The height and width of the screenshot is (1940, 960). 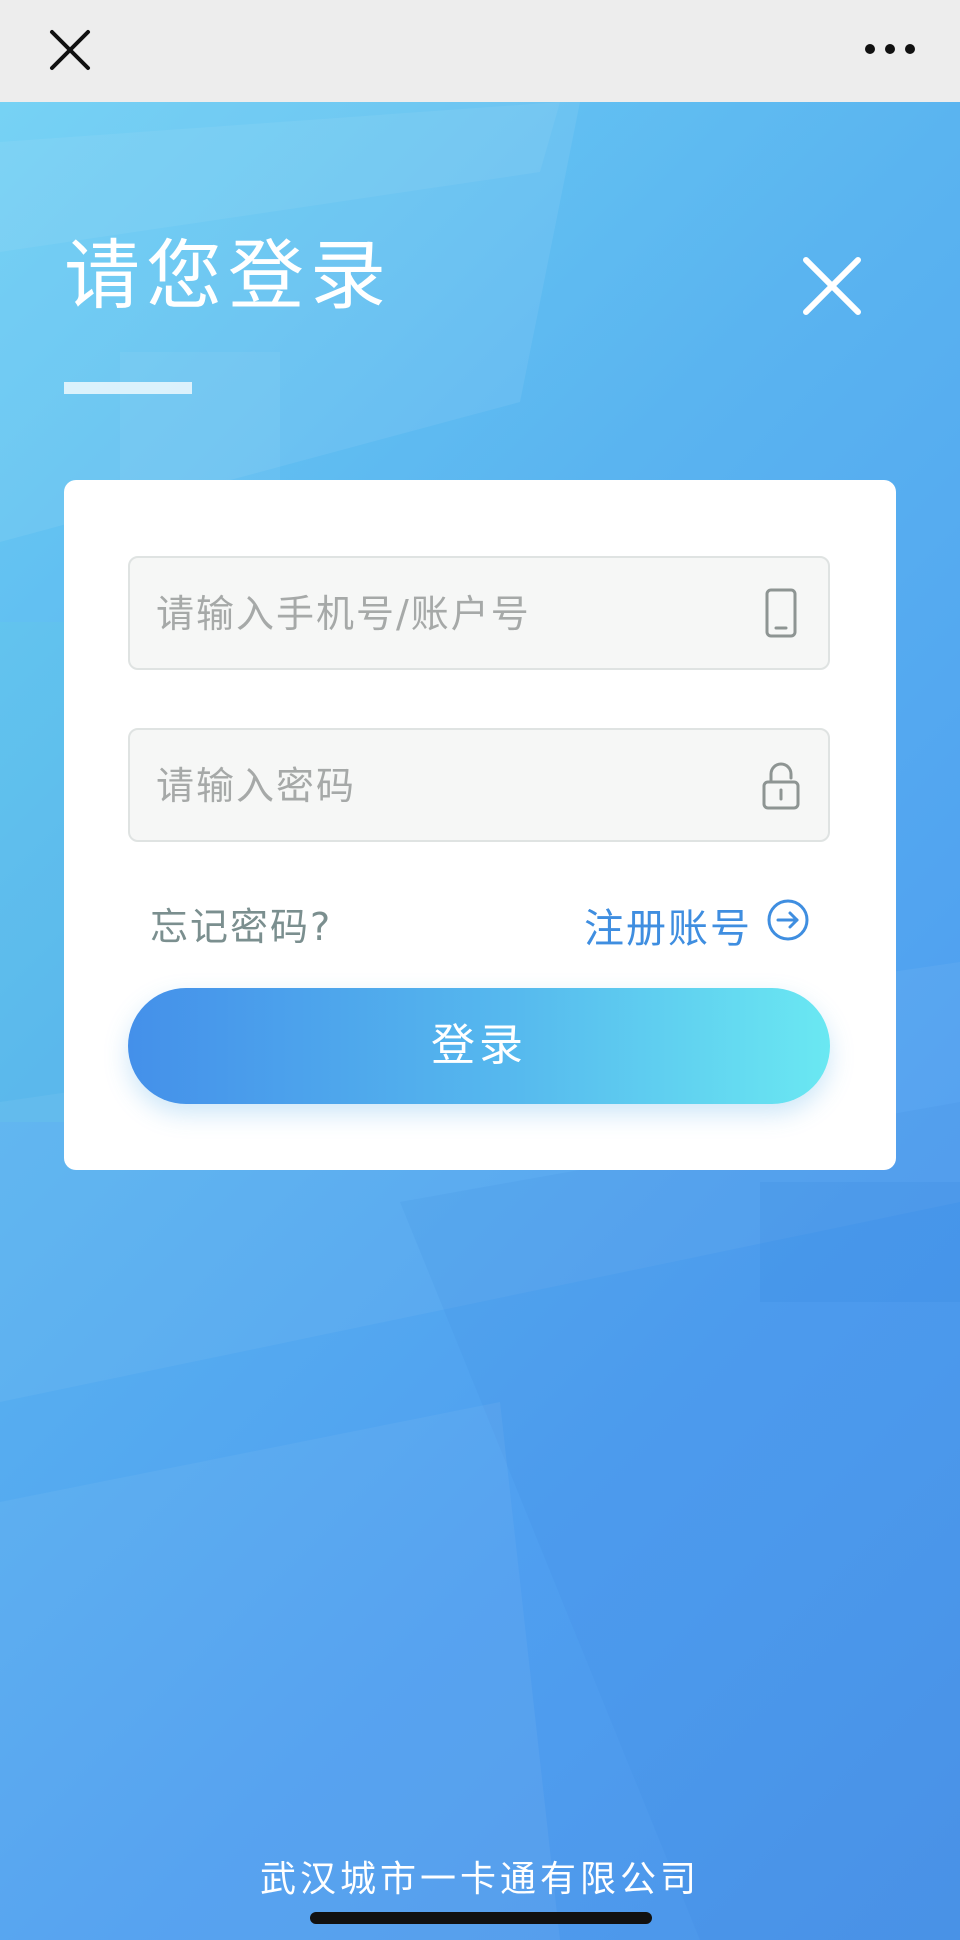 I want to click on more-dots-icon, so click(x=890, y=49).